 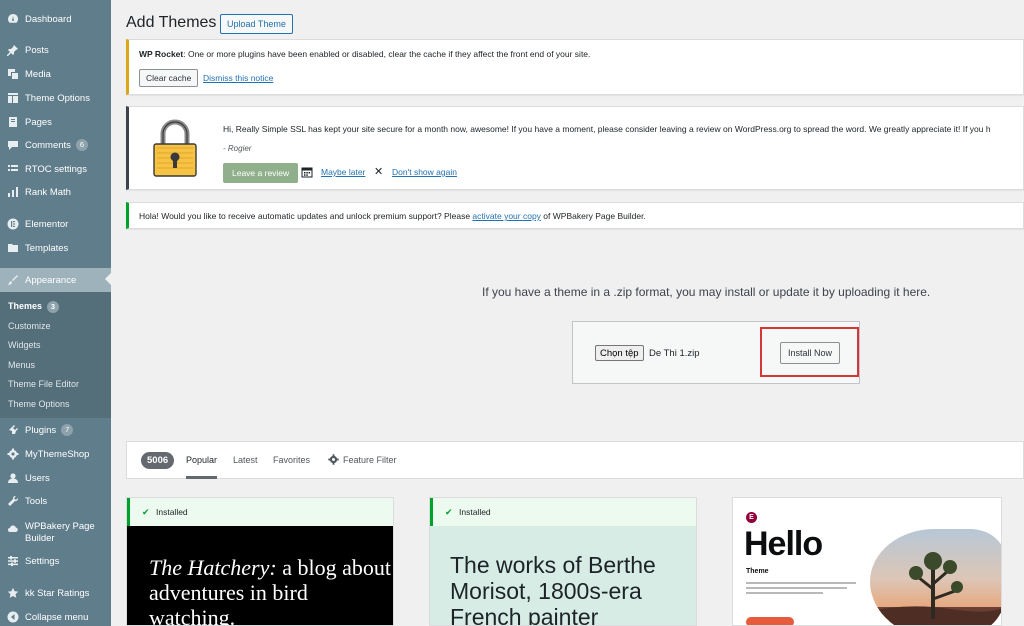 I want to click on submenu-item-theme-file-editor: Theme File Editor, so click(x=43, y=384).